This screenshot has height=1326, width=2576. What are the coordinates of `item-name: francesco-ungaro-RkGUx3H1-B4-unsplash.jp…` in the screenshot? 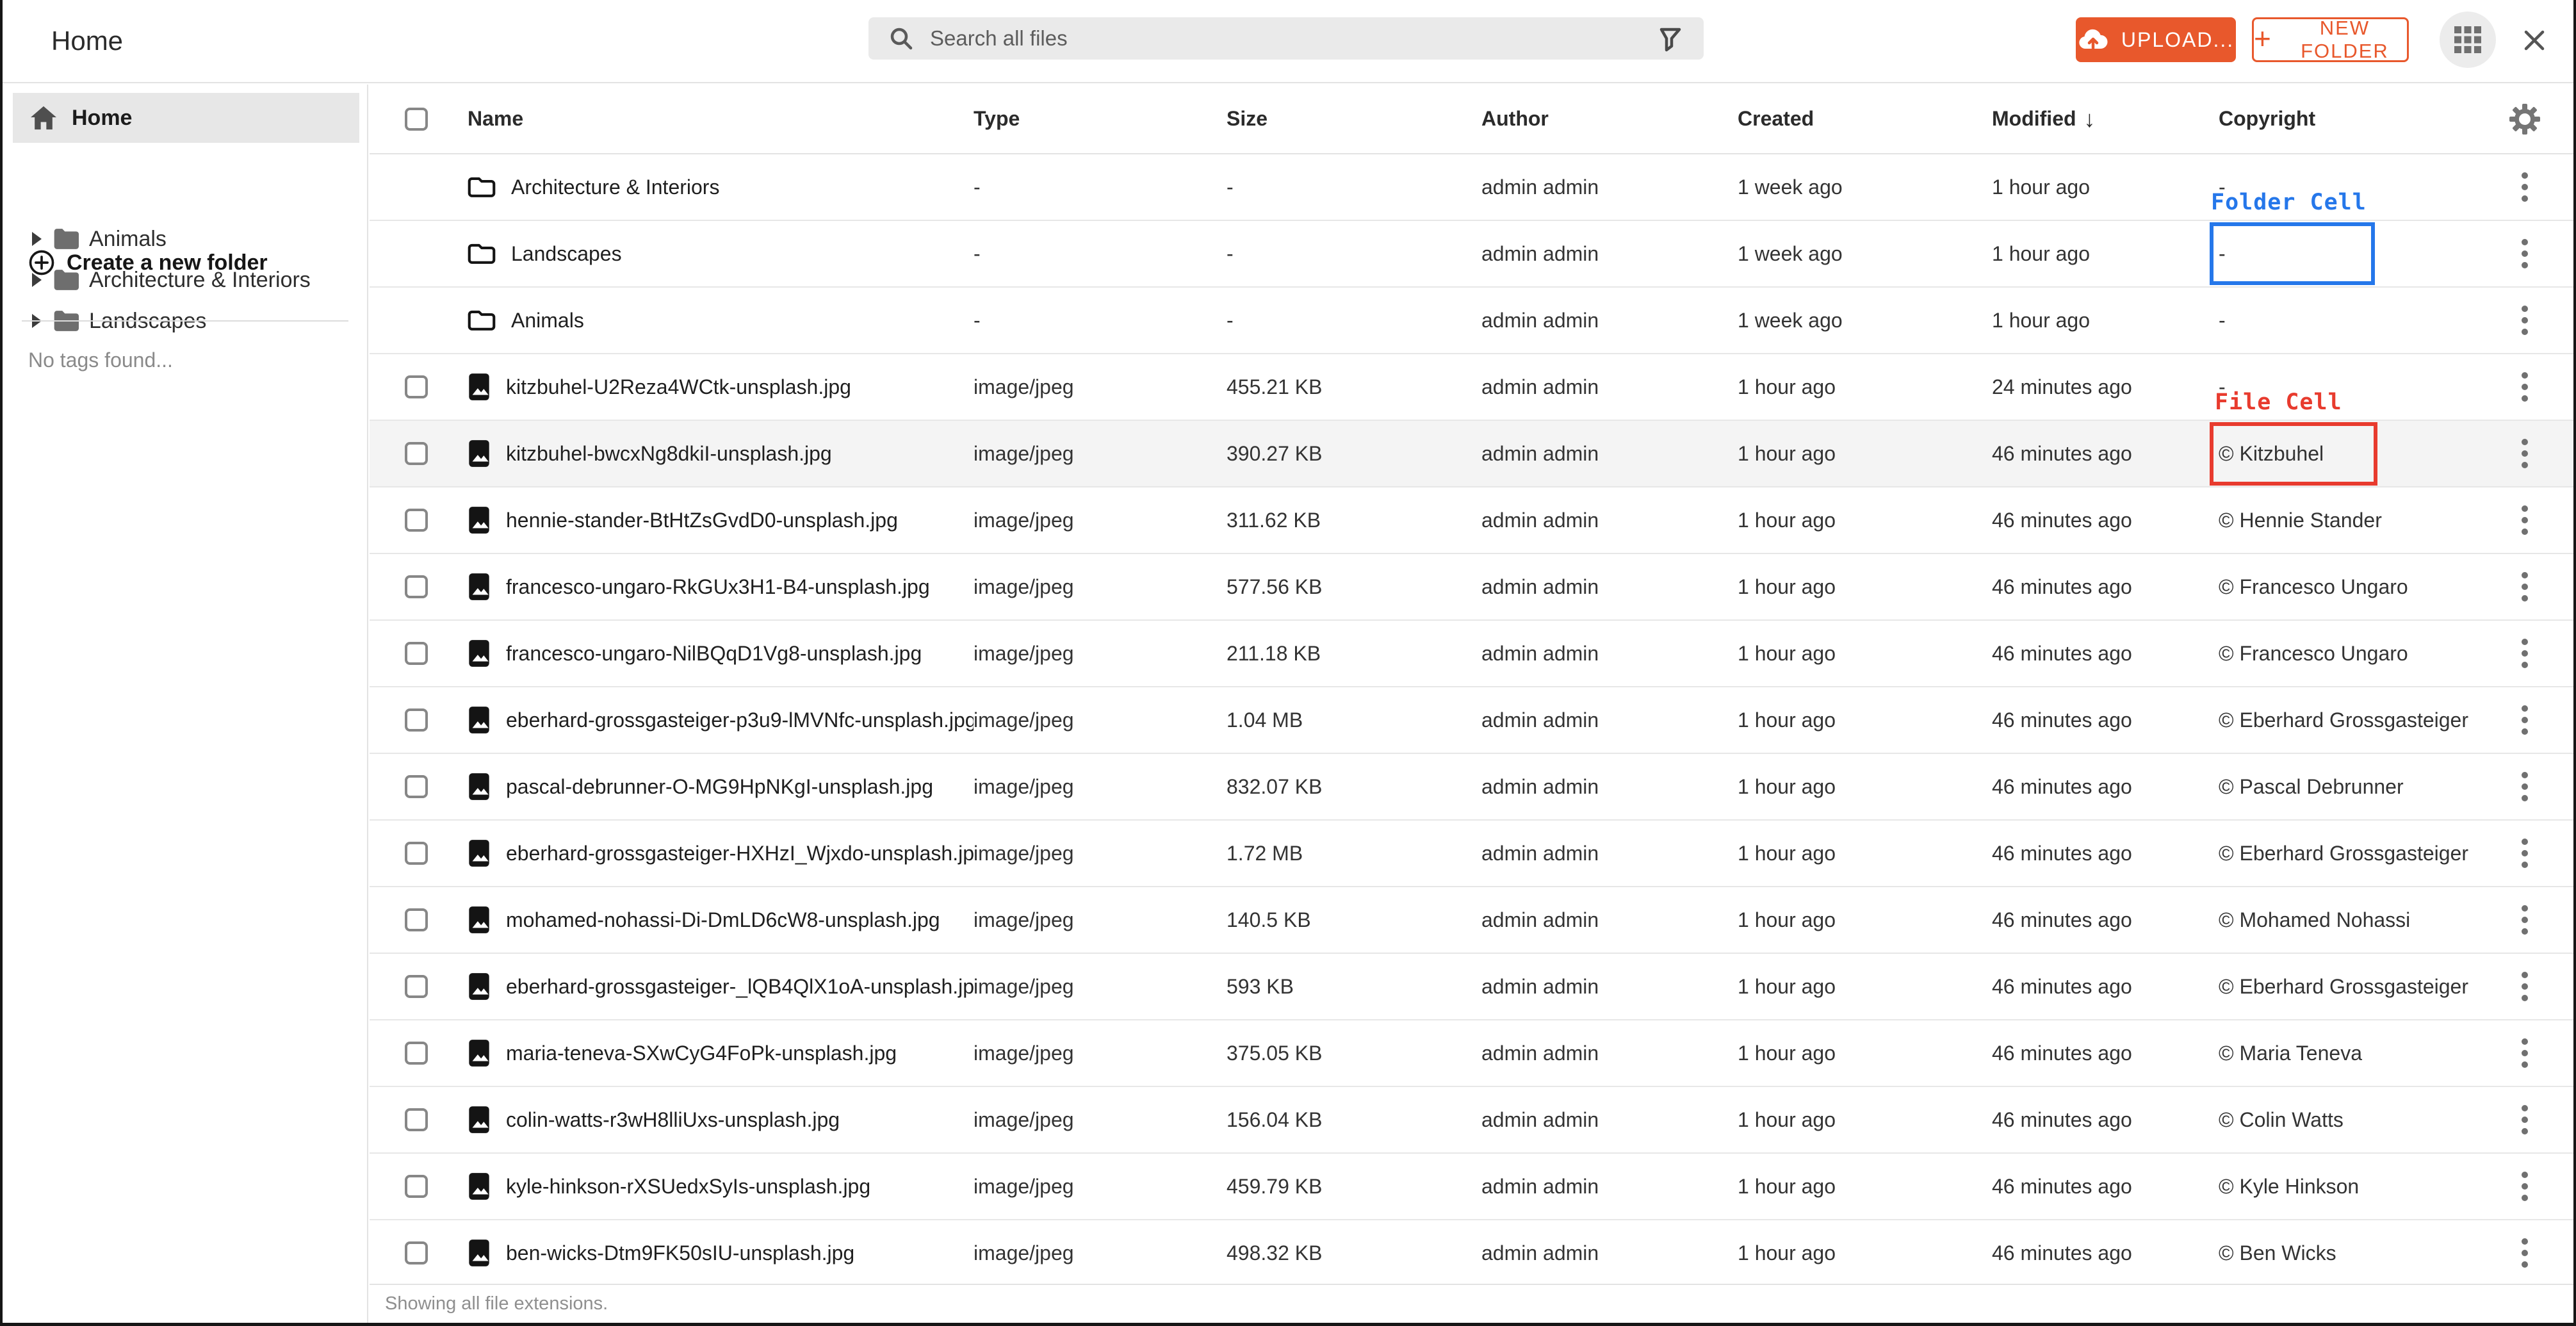 It's located at (718, 586).